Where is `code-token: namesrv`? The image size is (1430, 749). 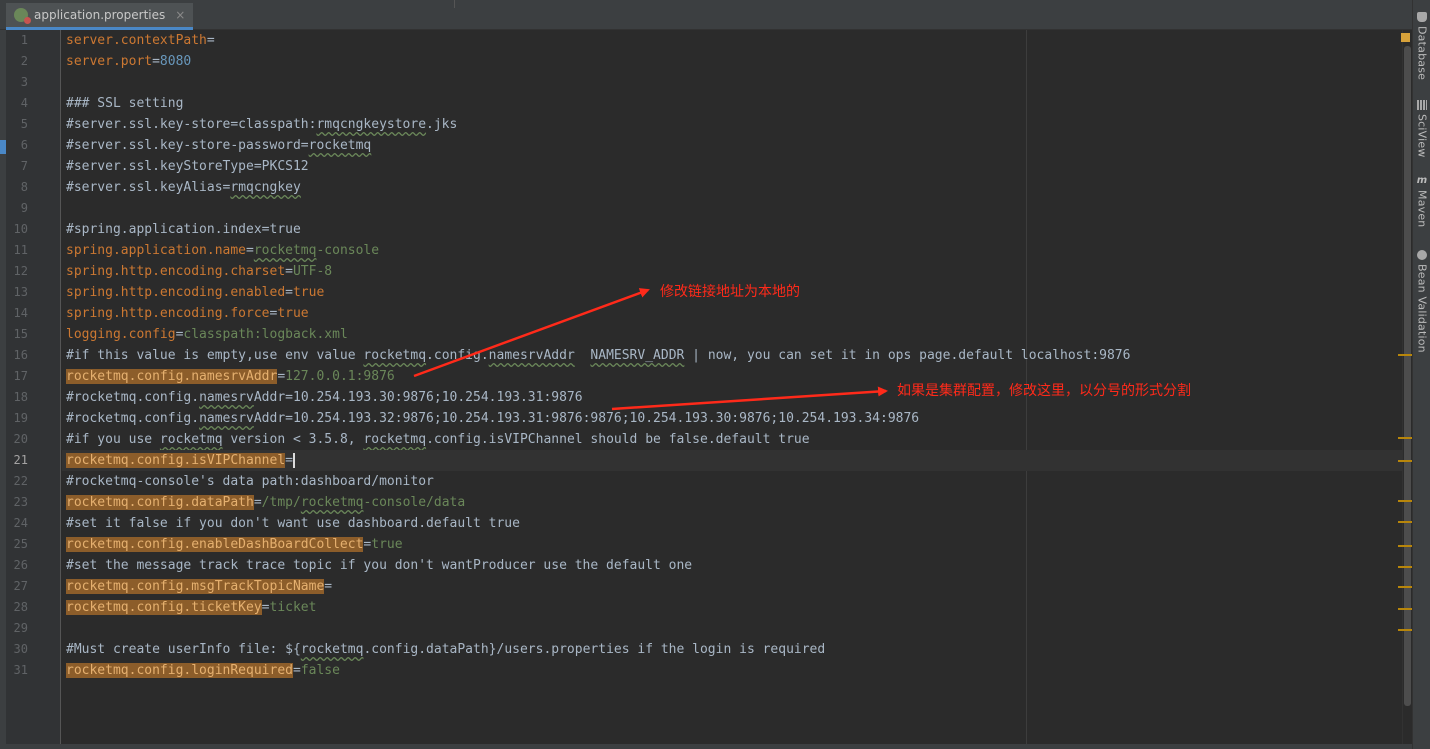
code-token: namesrv is located at coordinates (226, 418).